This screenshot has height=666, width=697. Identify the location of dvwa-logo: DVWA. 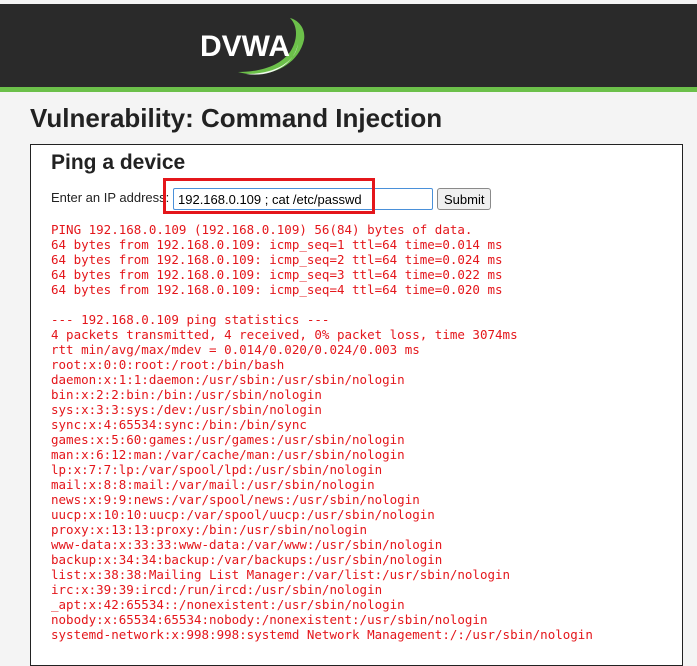
(252, 46).